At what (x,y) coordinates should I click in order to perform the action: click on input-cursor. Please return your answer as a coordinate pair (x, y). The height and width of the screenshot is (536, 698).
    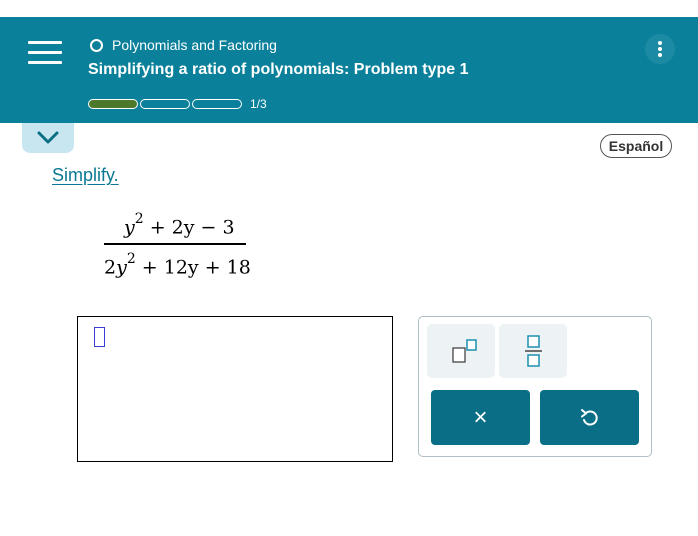
    Looking at the image, I should click on (99, 337).